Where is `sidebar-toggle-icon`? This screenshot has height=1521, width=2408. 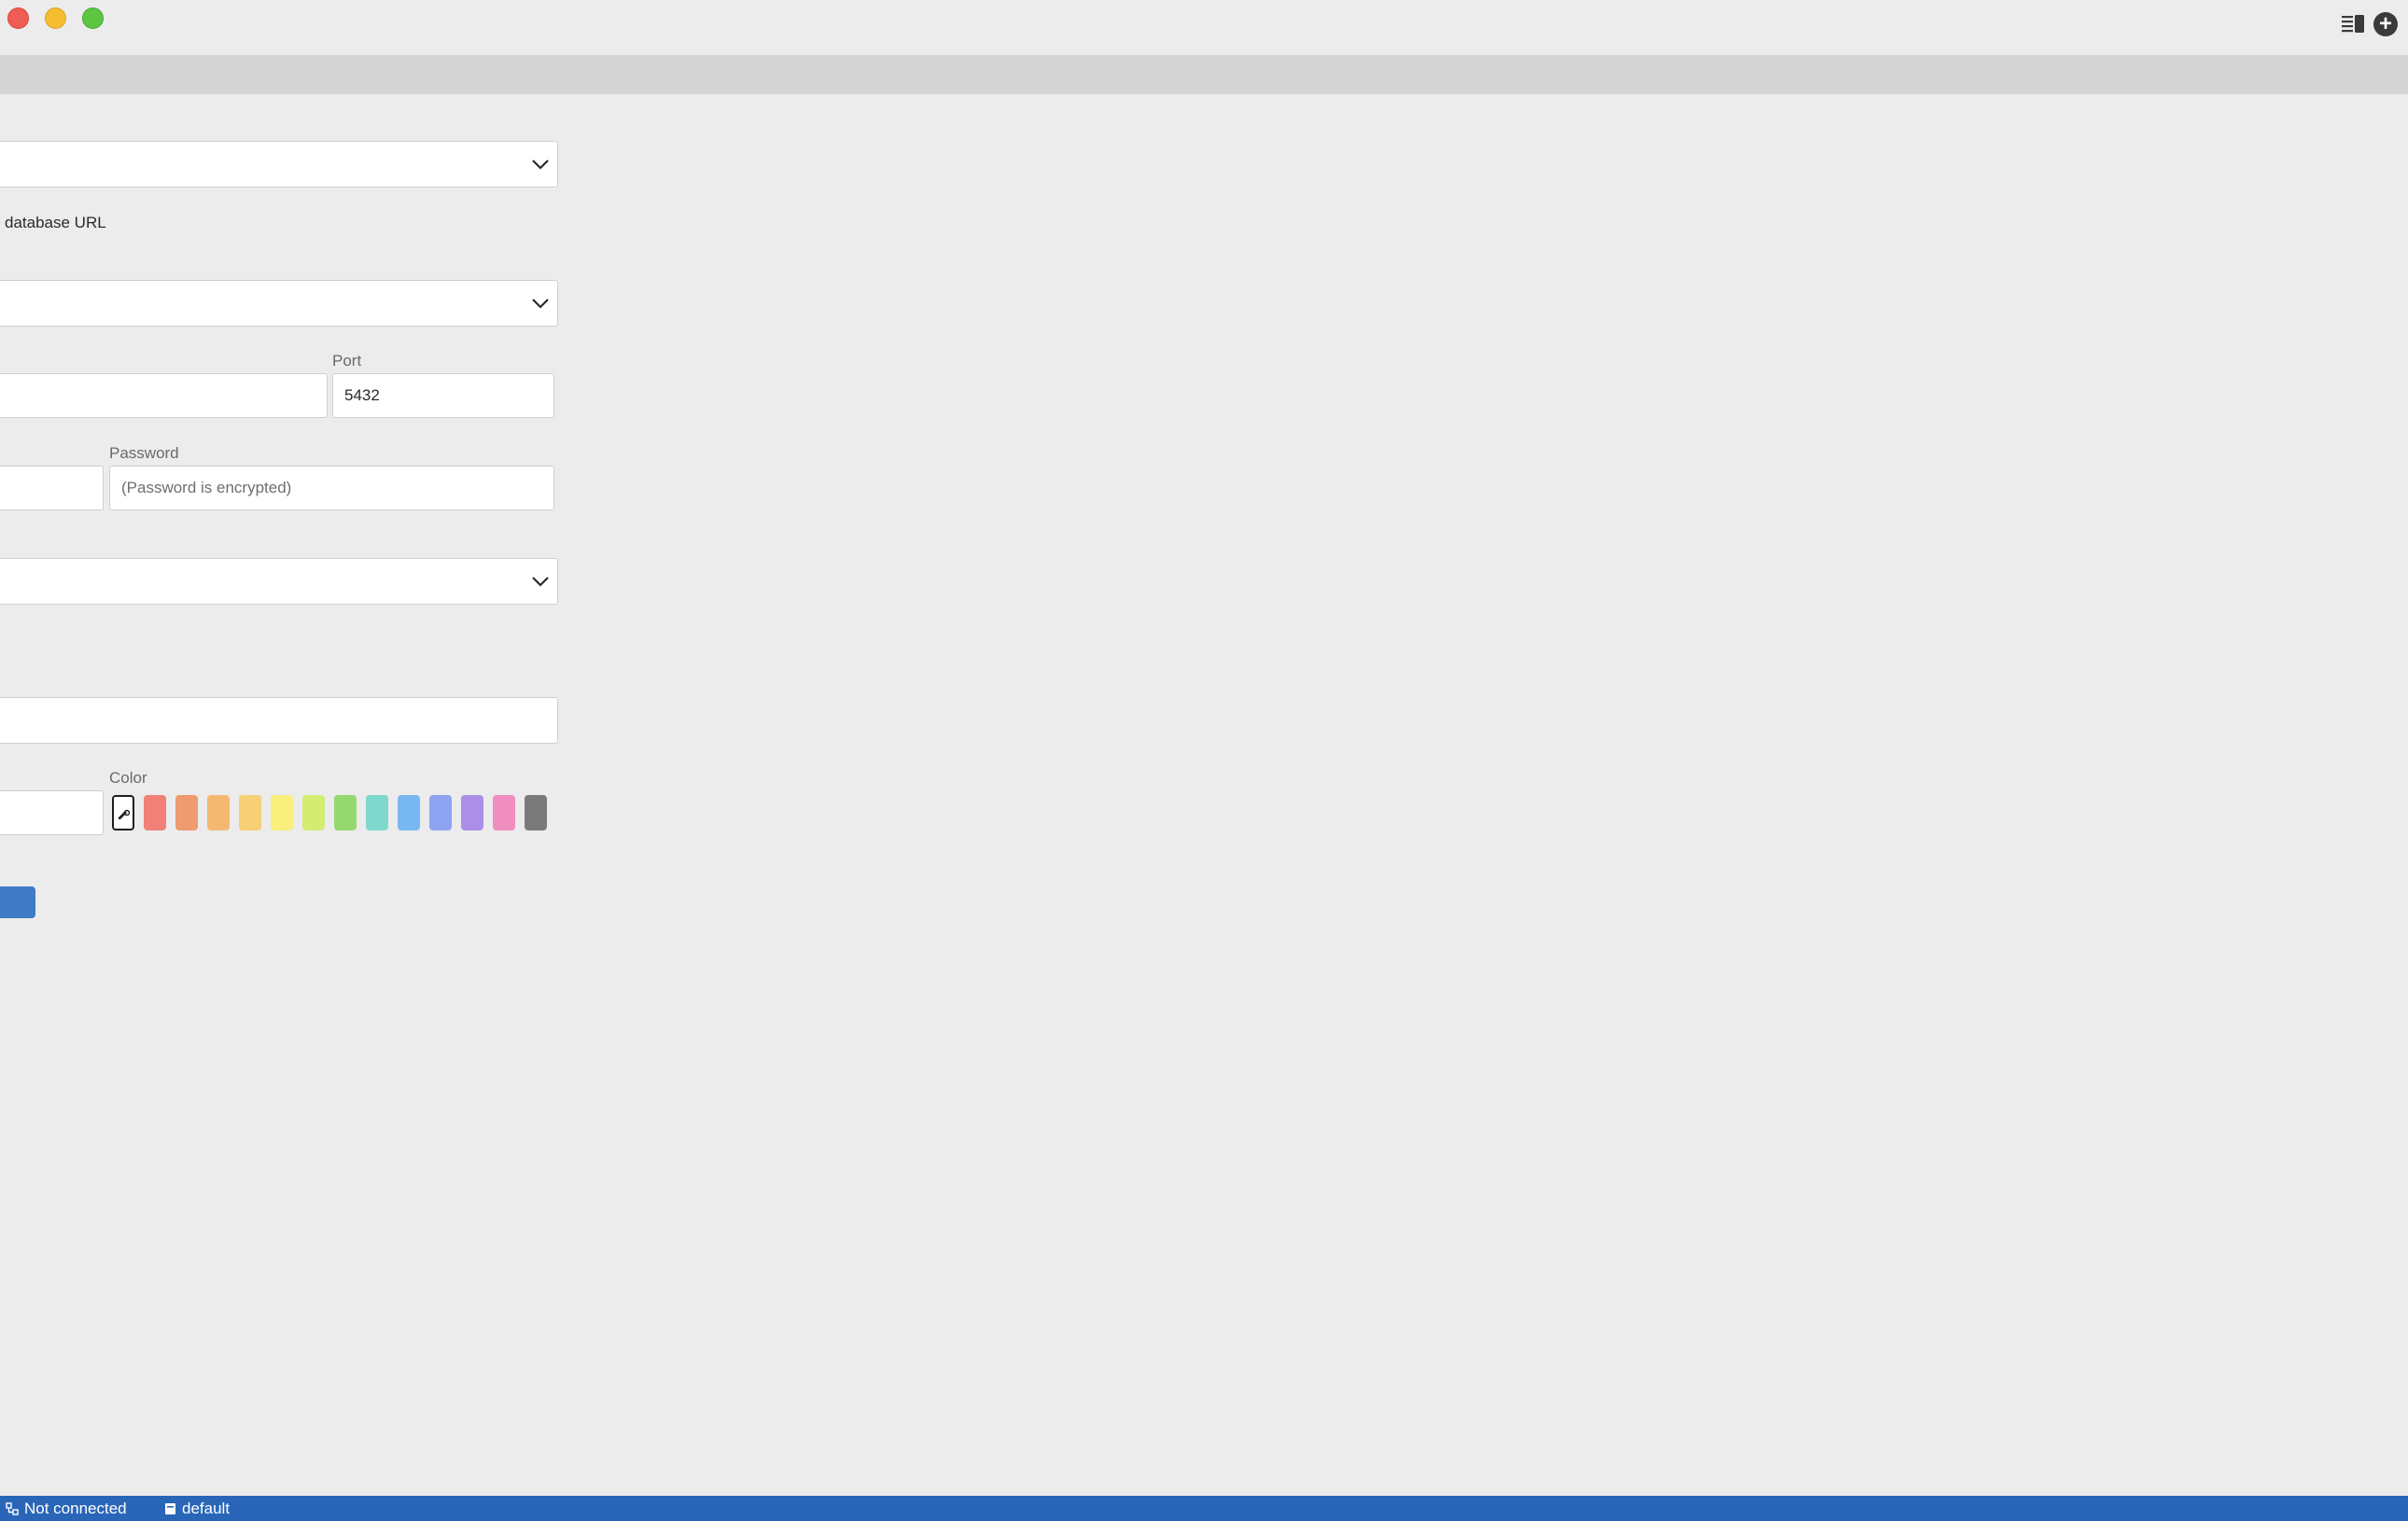 sidebar-toggle-icon is located at coordinates (2353, 24).